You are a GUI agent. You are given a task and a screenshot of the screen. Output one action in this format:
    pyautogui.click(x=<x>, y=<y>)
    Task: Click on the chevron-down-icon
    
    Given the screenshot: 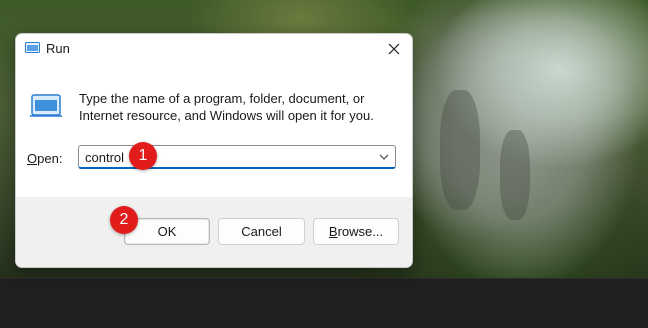 What is the action you would take?
    pyautogui.click(x=384, y=157)
    